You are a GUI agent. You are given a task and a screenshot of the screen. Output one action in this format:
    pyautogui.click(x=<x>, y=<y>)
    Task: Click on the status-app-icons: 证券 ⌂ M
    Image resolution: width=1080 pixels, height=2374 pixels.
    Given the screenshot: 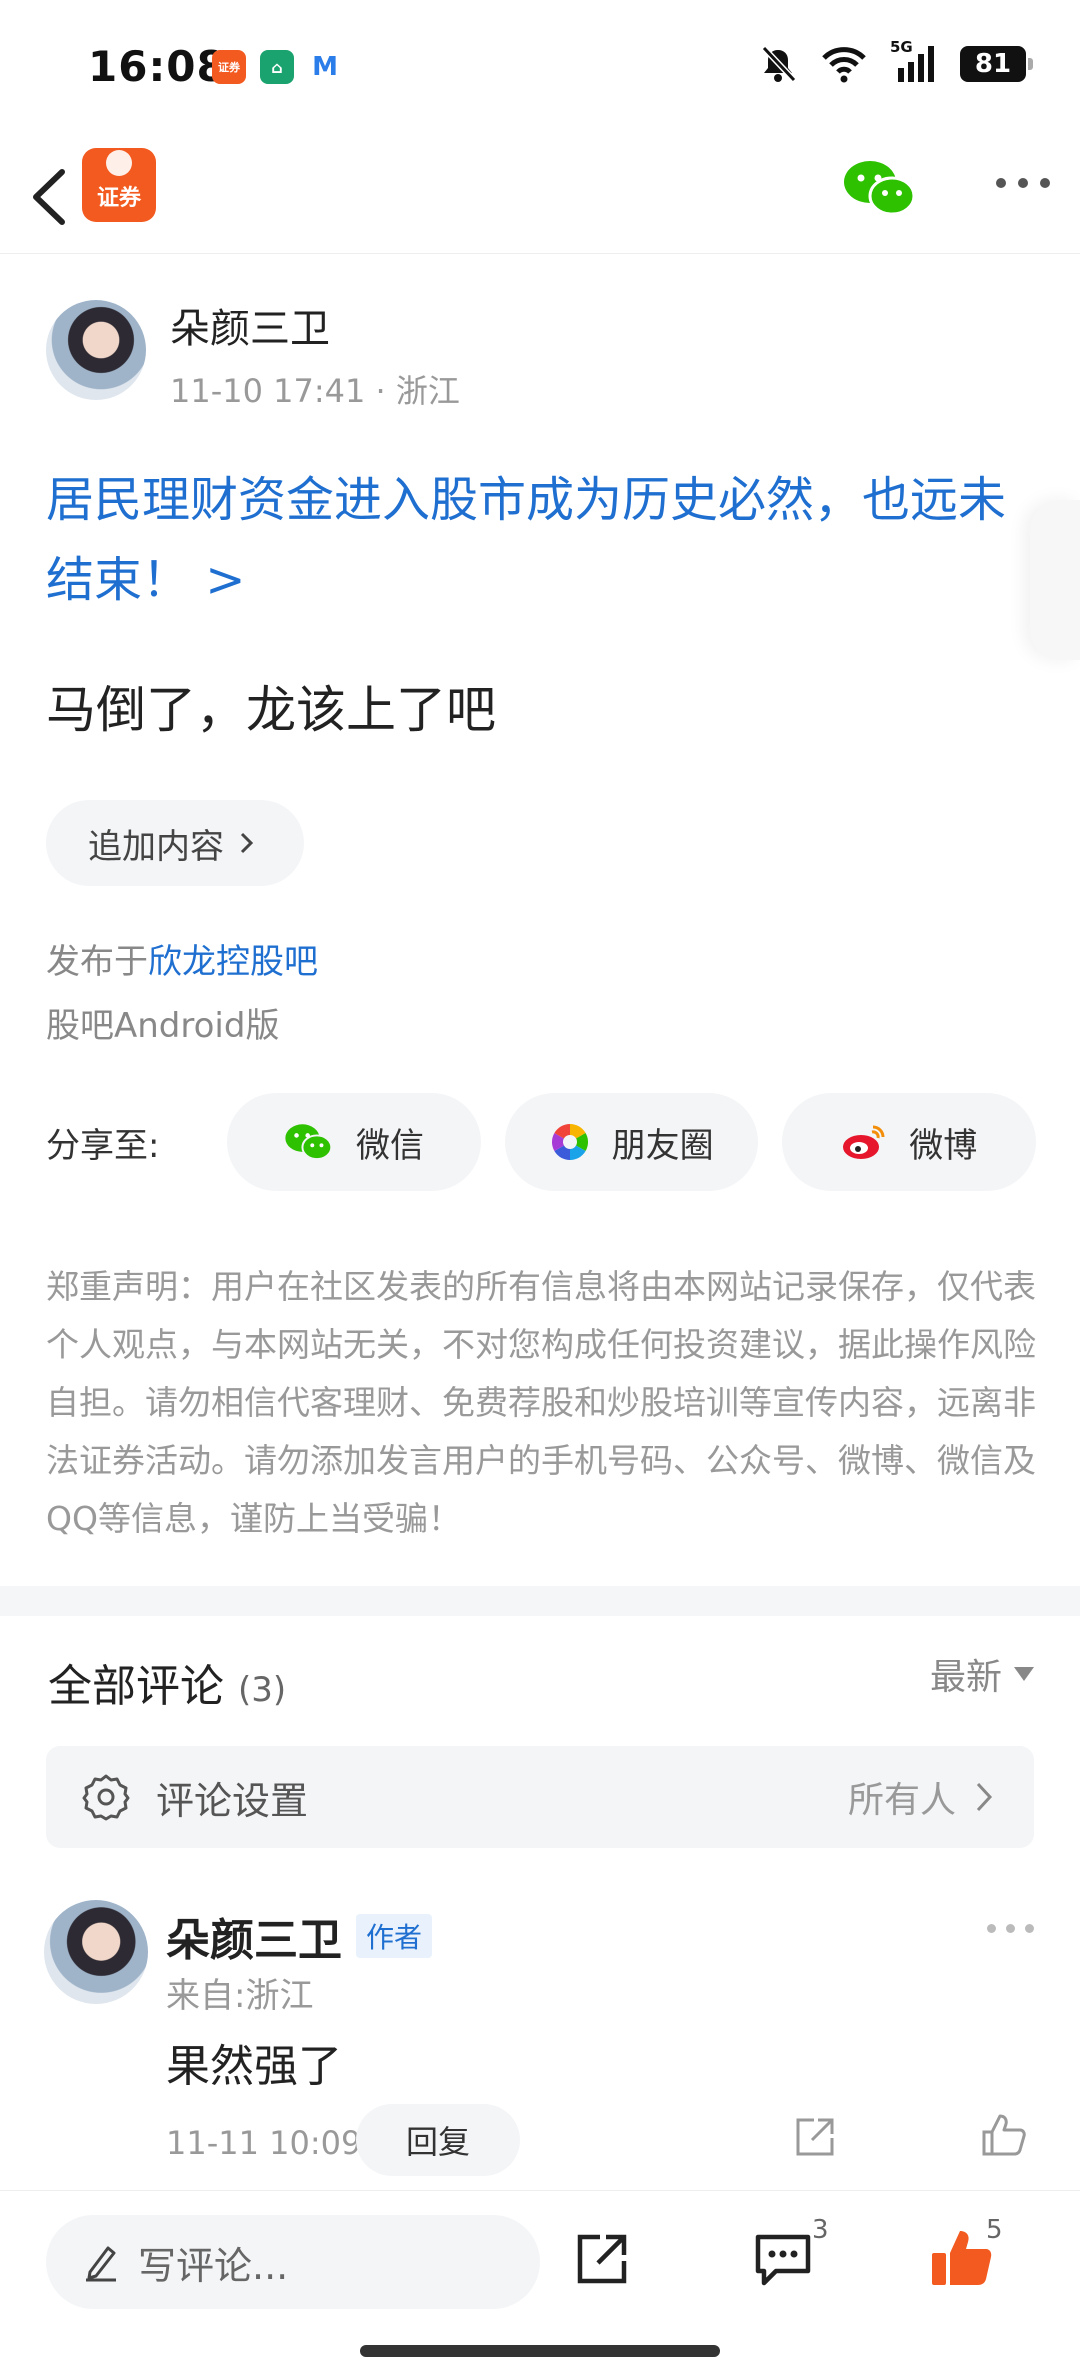 What is the action you would take?
    pyautogui.click(x=277, y=67)
    